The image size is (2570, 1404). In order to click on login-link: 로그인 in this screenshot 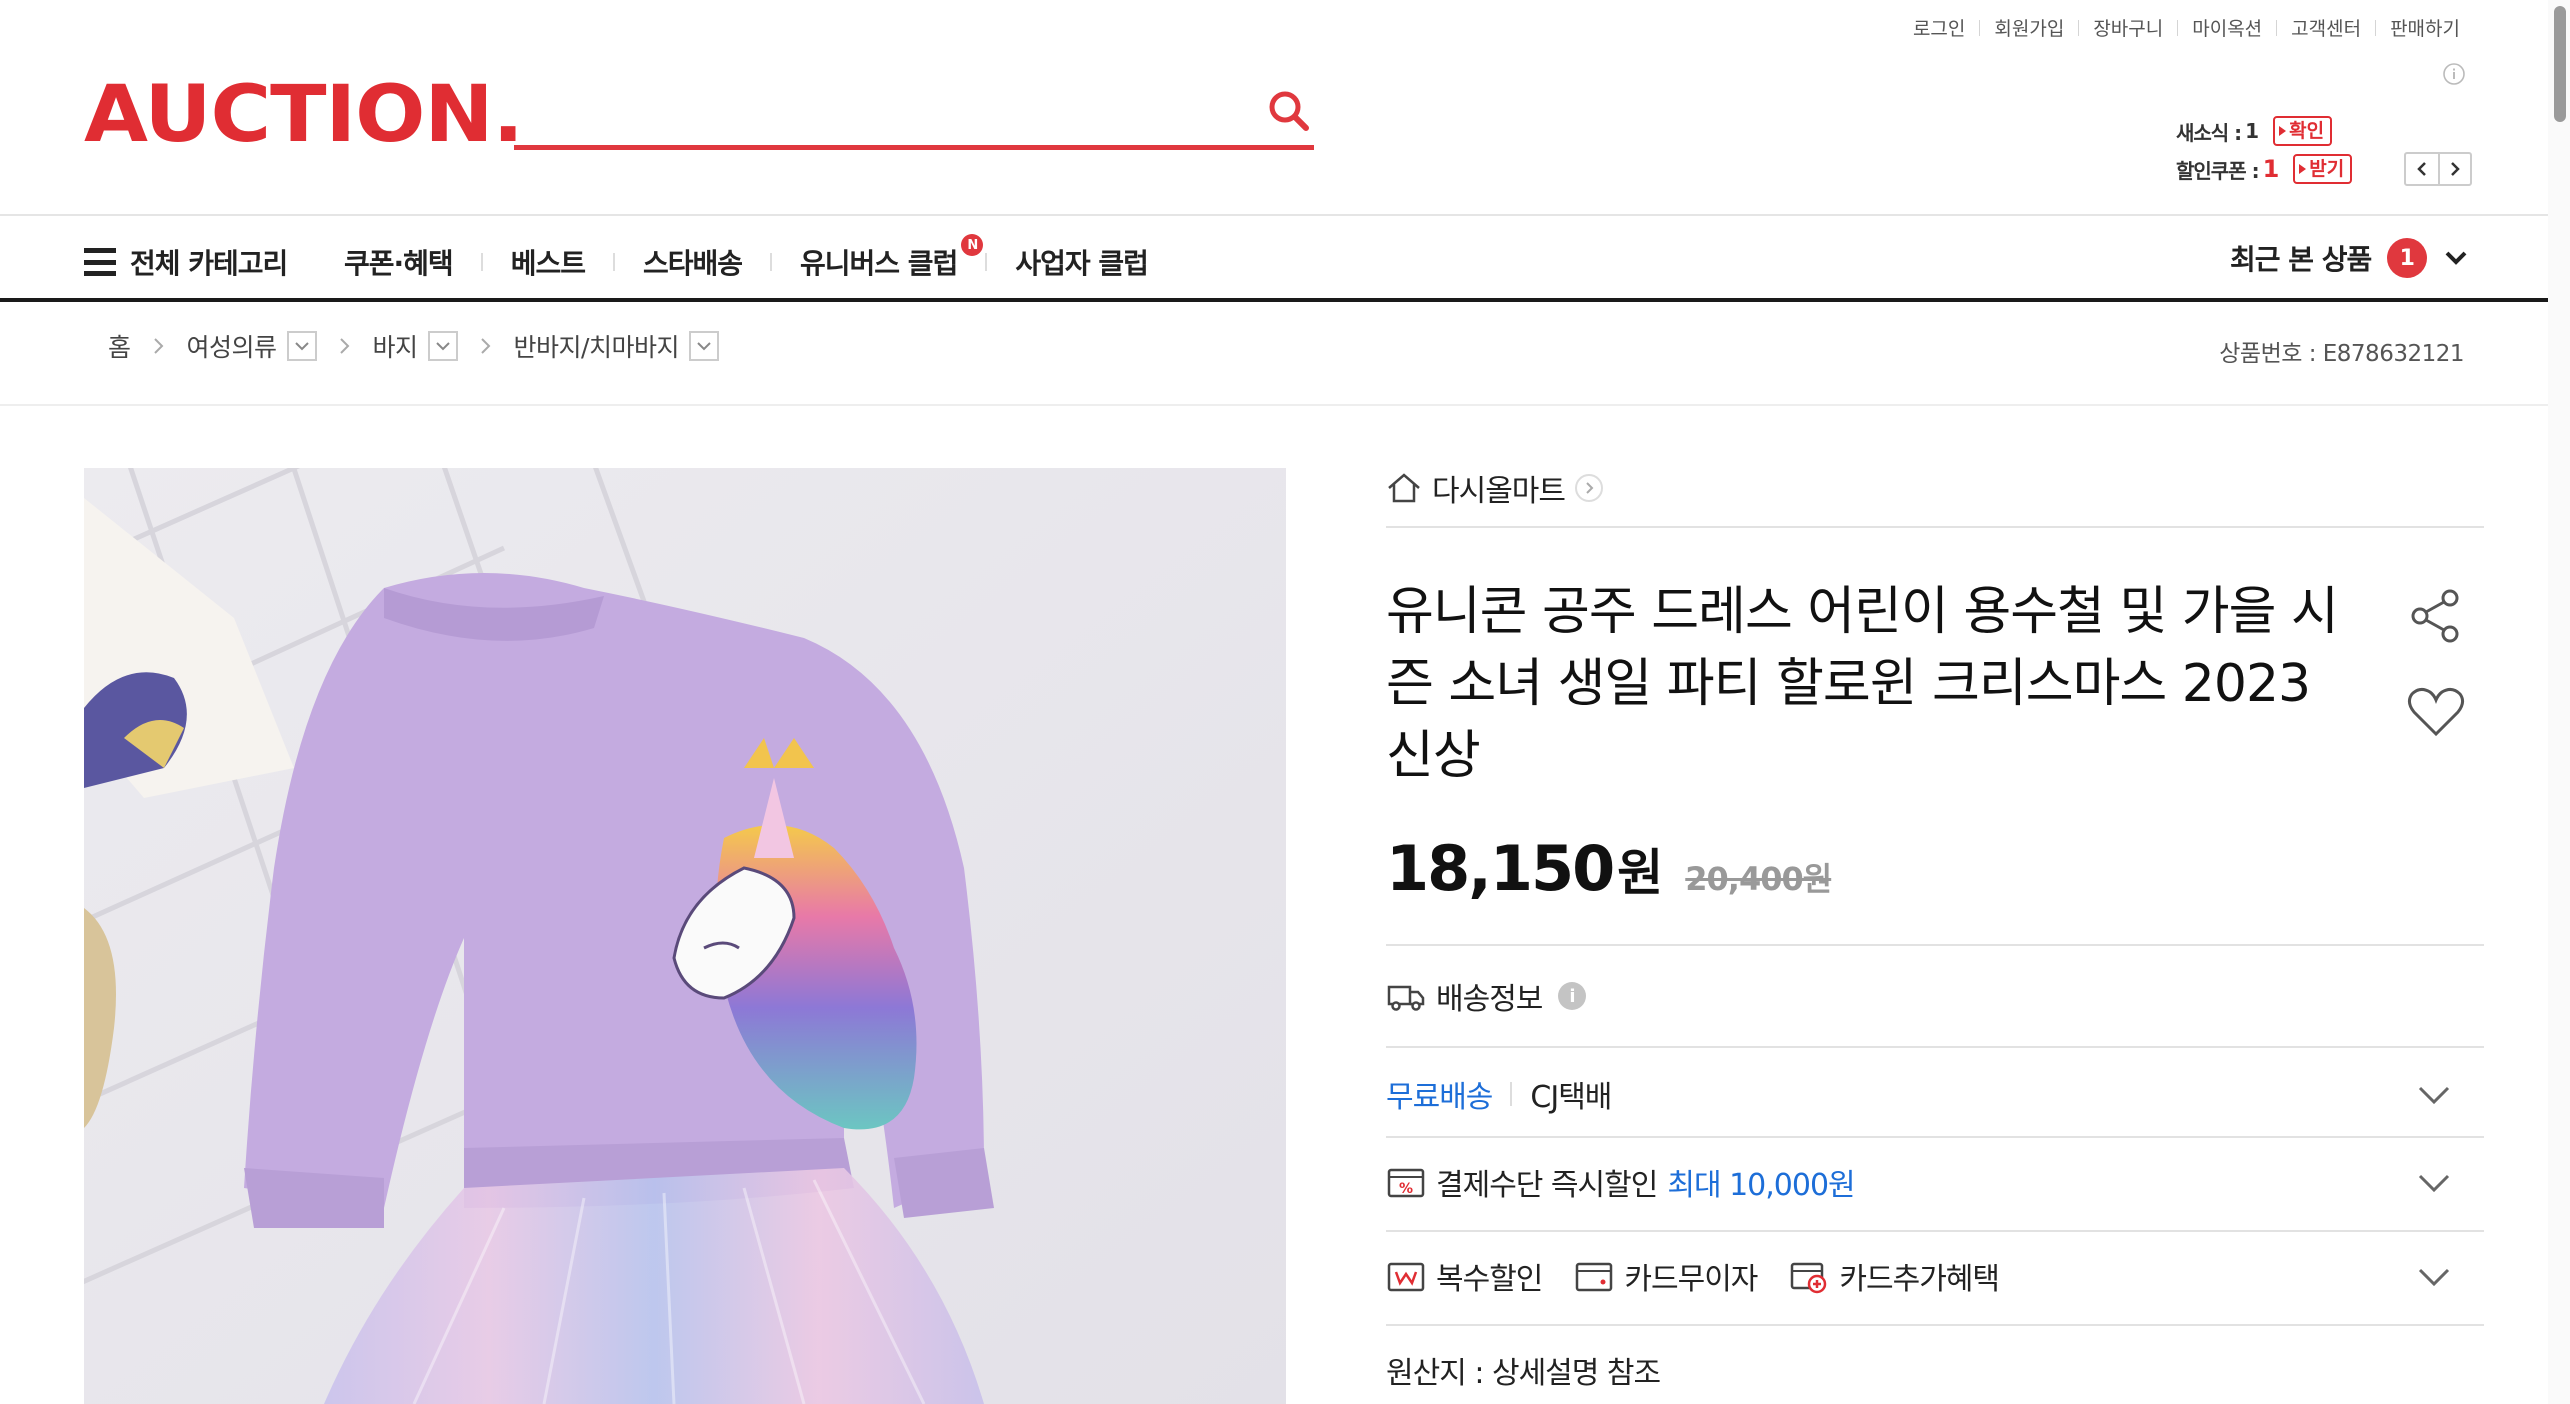, I will do `click(1939, 27)`.